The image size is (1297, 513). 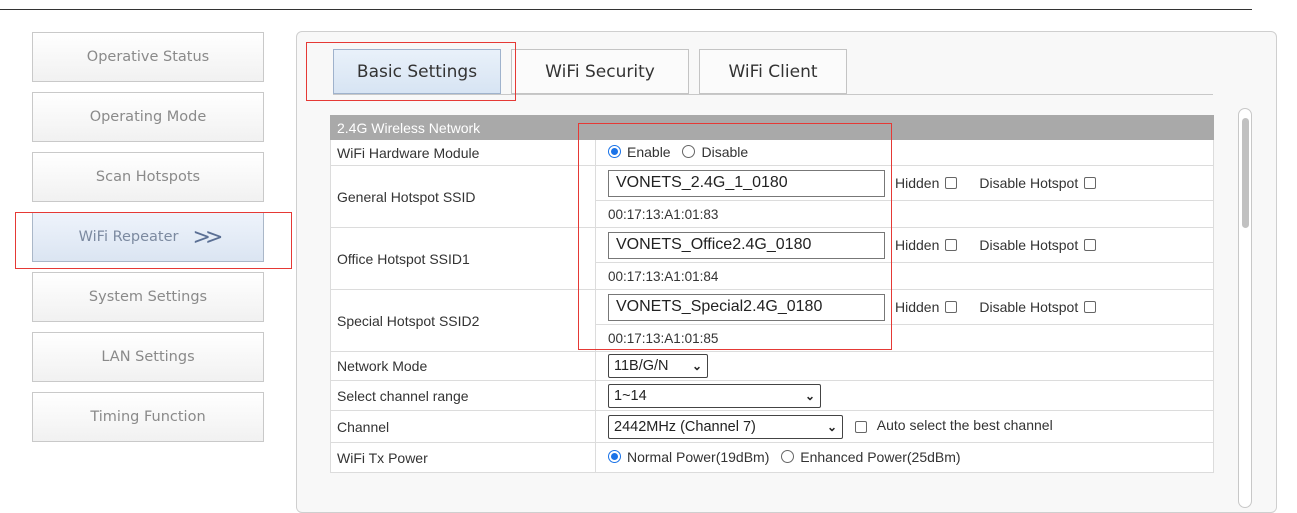 I want to click on sidebar-item-label: WiFi Repeater, so click(x=128, y=237).